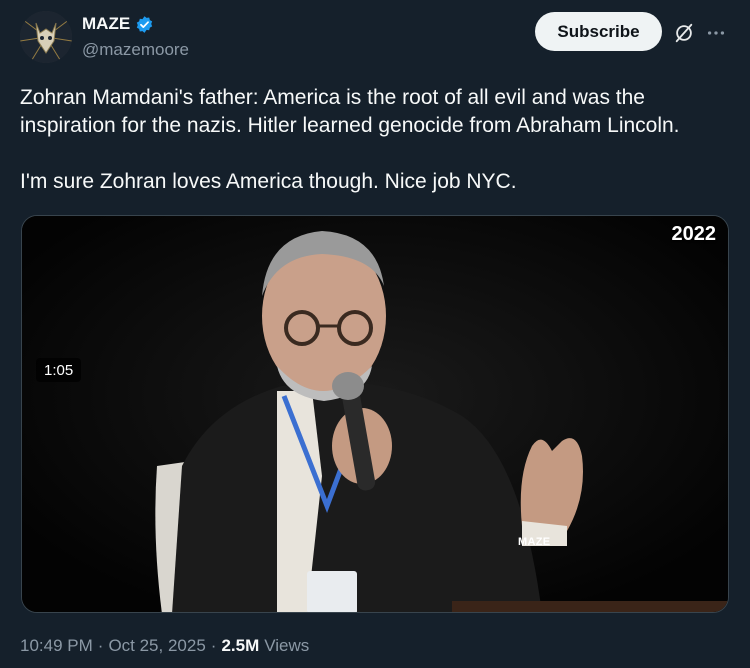 The image size is (750, 668). Describe the element at coordinates (56, 646) in the screenshot. I see `tweet-time: 10:49 PM` at that location.